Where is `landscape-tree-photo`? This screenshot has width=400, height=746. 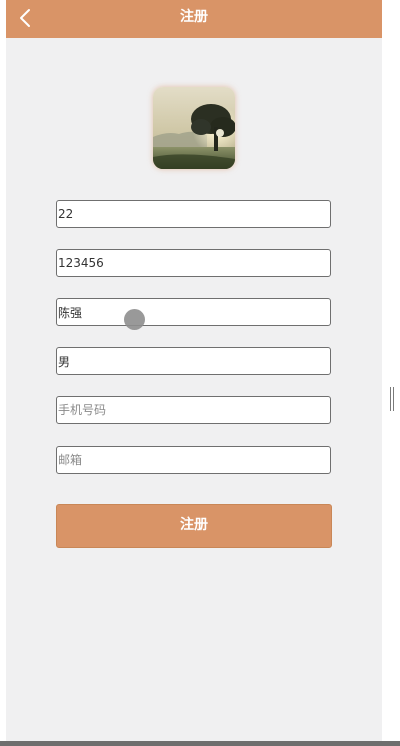 landscape-tree-photo is located at coordinates (194, 128).